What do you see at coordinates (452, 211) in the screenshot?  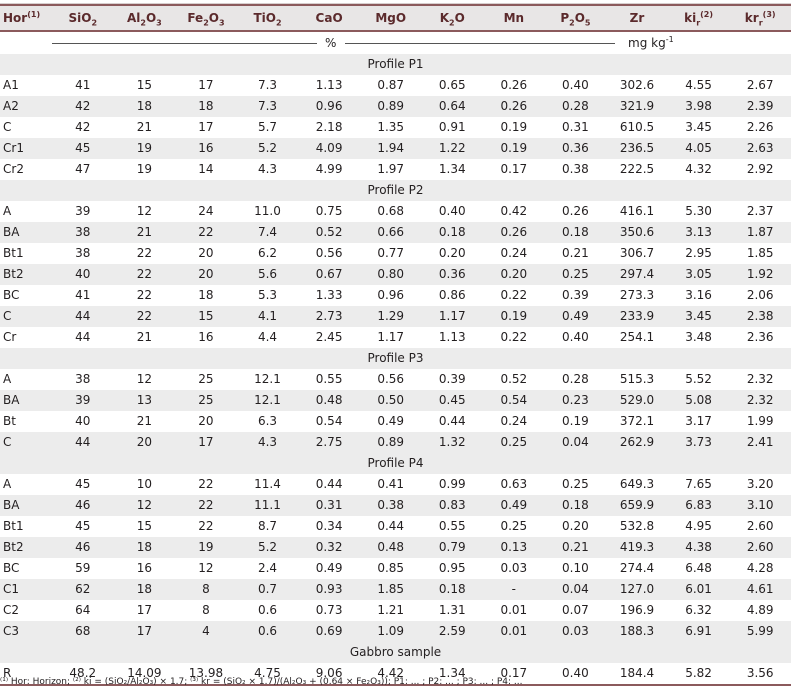 I see `value-cell: 0.40` at bounding box center [452, 211].